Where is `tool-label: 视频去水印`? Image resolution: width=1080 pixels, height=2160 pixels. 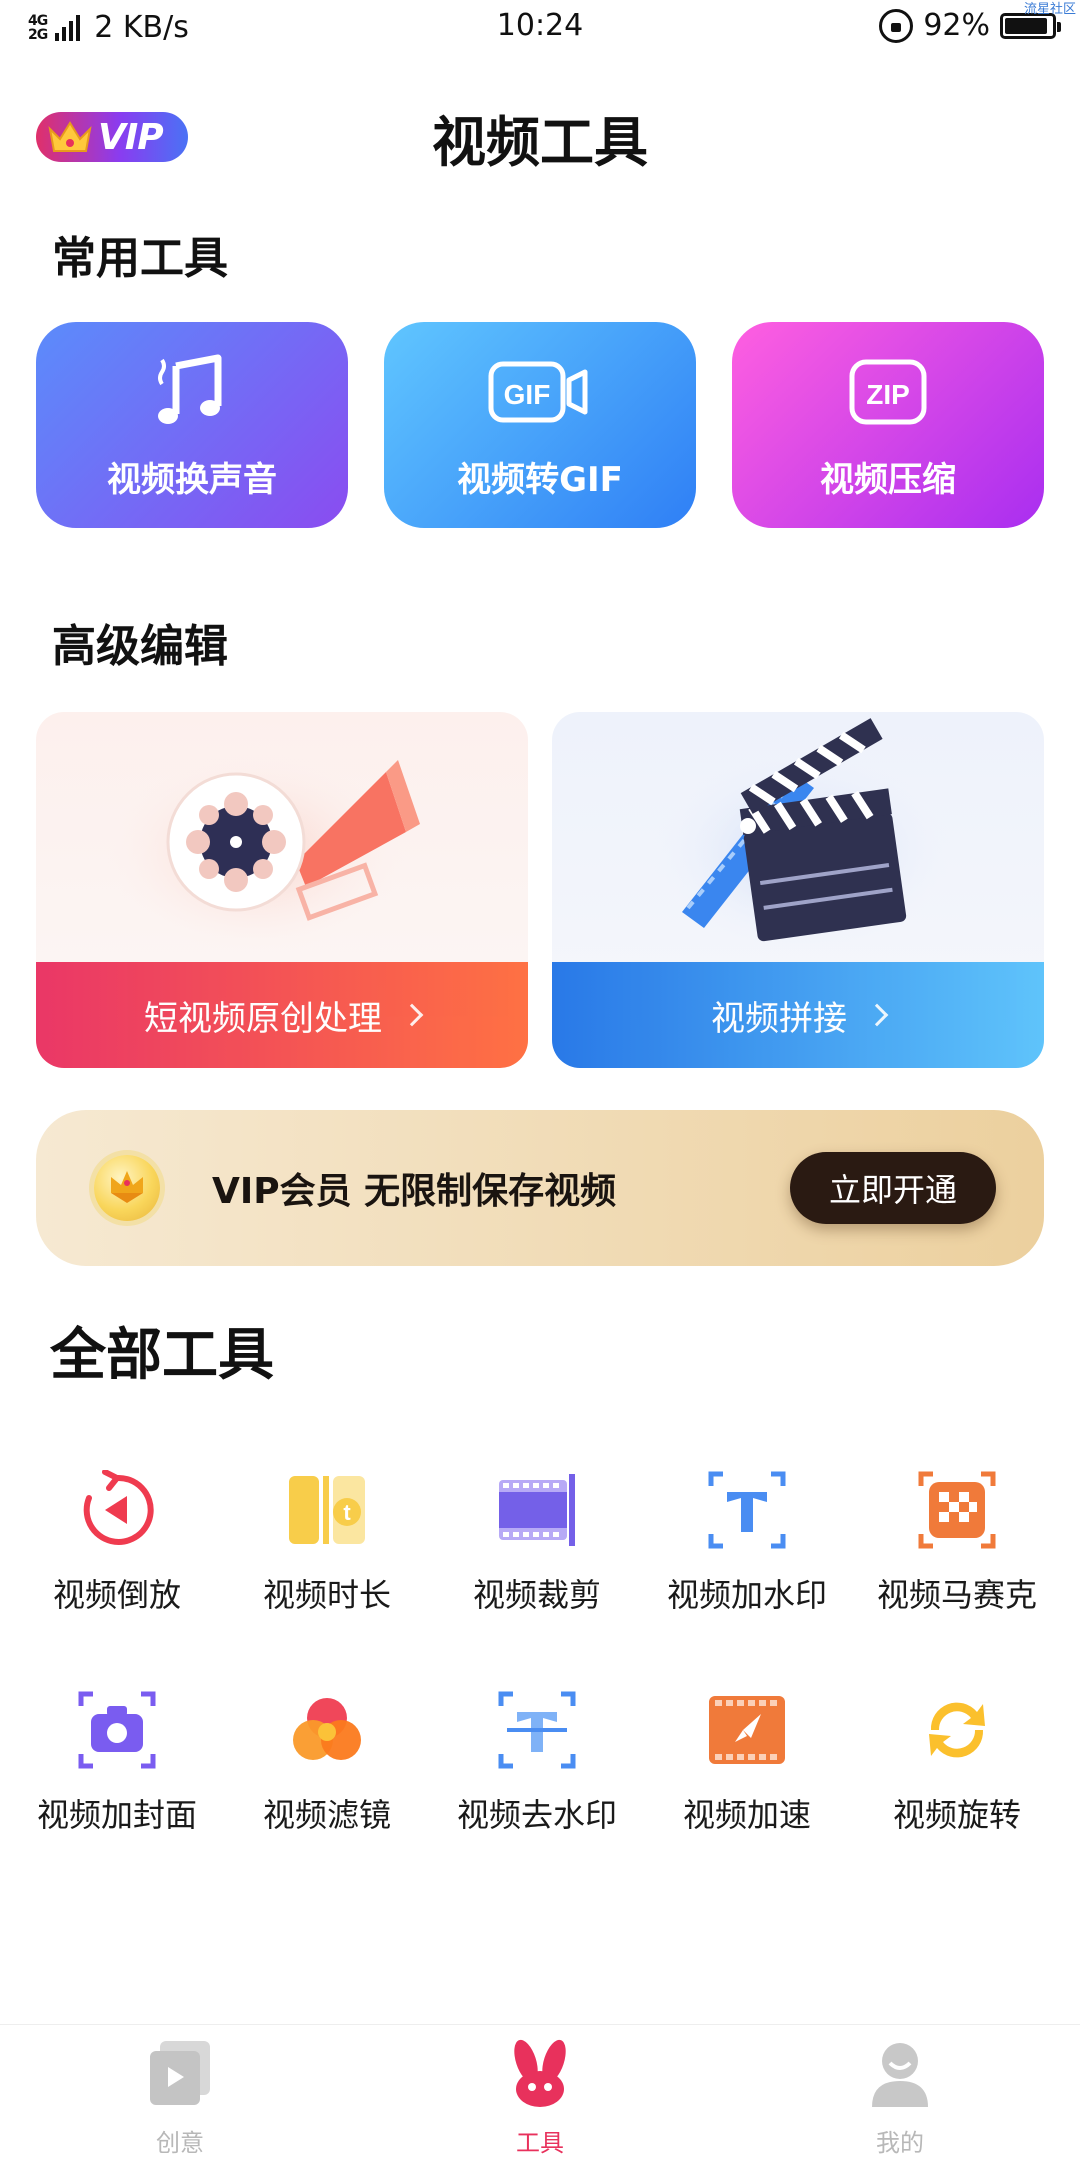 tool-label: 视频去水印 is located at coordinates (536, 1815).